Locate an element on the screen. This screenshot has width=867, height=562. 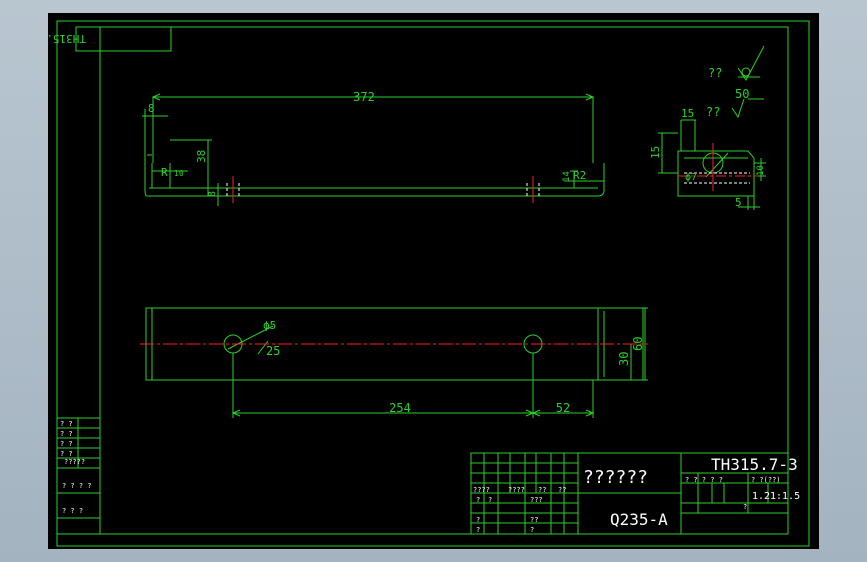
dim-8-top: 8 is located at coordinates (151, 108).